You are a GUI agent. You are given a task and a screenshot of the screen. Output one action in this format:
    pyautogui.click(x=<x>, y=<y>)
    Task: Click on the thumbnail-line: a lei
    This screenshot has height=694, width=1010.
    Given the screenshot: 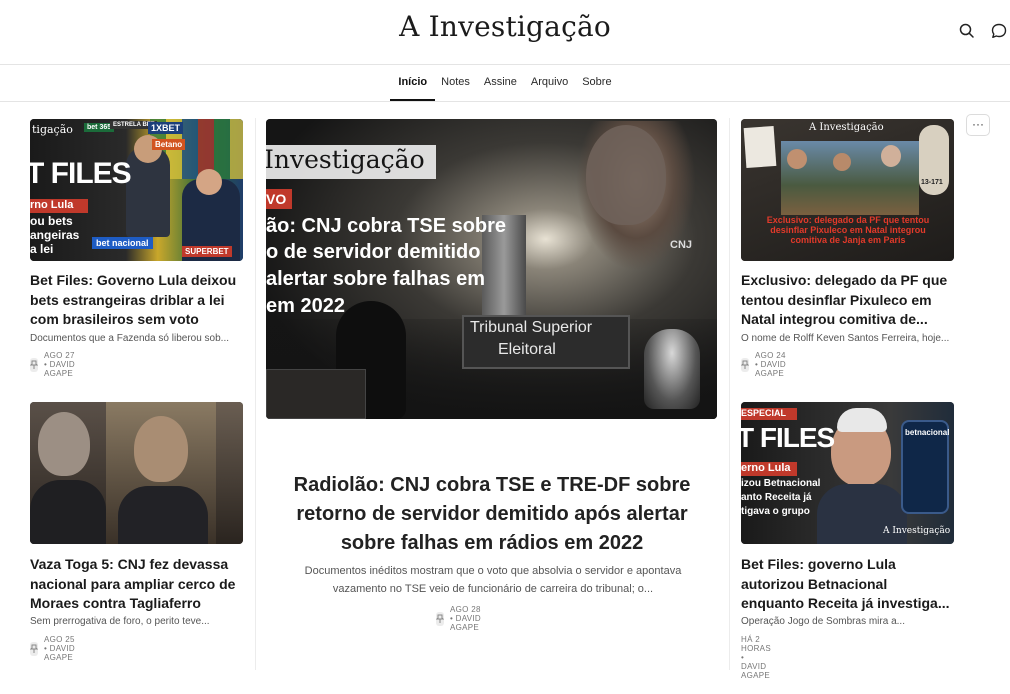 What is the action you would take?
    pyautogui.click(x=42, y=249)
    